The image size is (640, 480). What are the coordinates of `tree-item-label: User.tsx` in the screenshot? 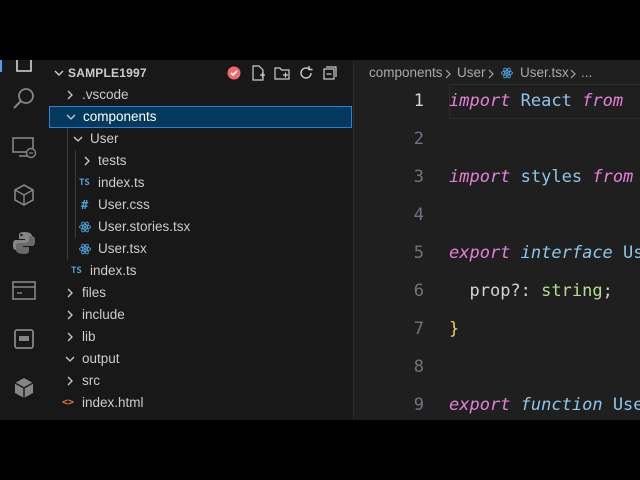 It's located at (122, 248).